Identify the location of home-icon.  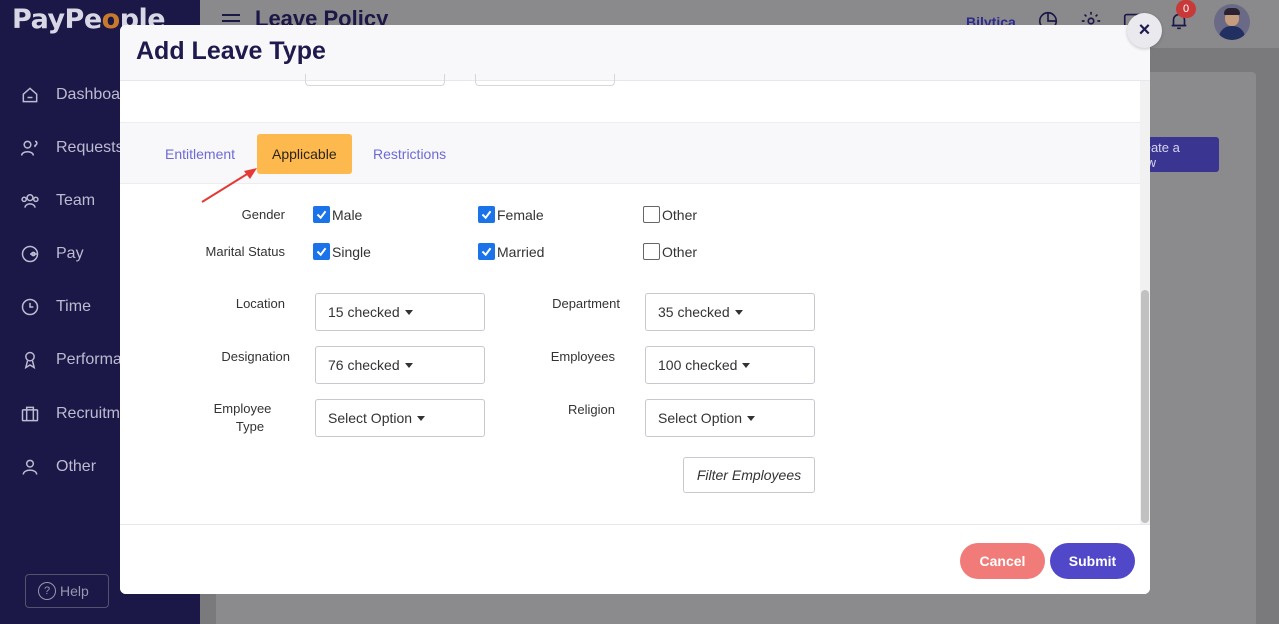
(30, 95).